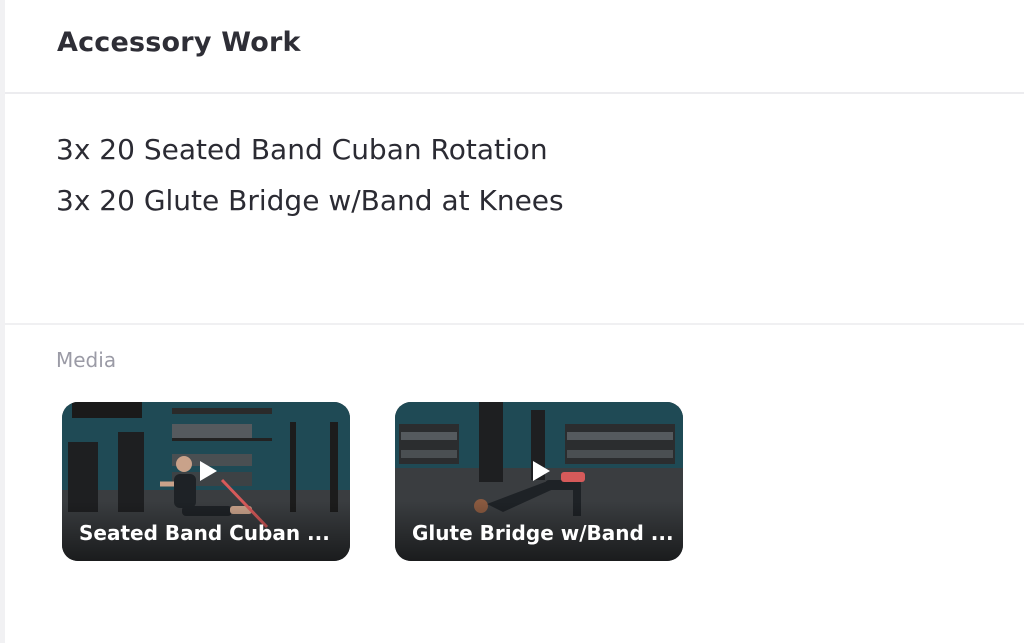 The image size is (1024, 643). Describe the element at coordinates (86, 360) in the screenshot. I see `media-label: Media` at that location.